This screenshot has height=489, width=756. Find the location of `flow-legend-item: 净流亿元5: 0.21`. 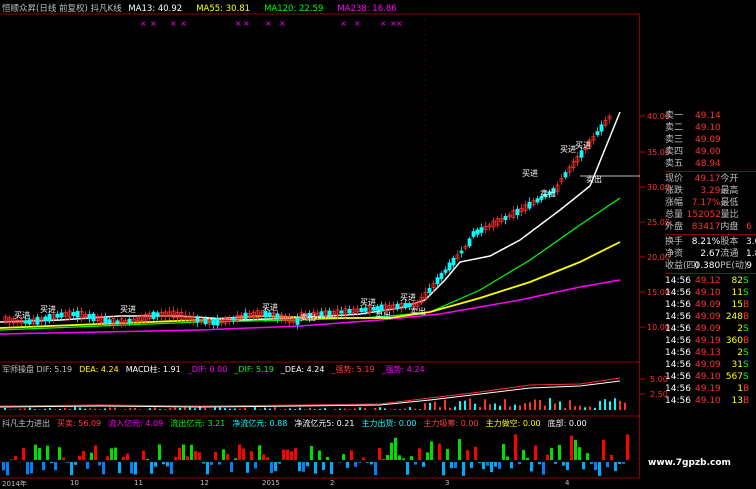

flow-legend-item: 净流亿元5: 0.21 is located at coordinates (324, 423).